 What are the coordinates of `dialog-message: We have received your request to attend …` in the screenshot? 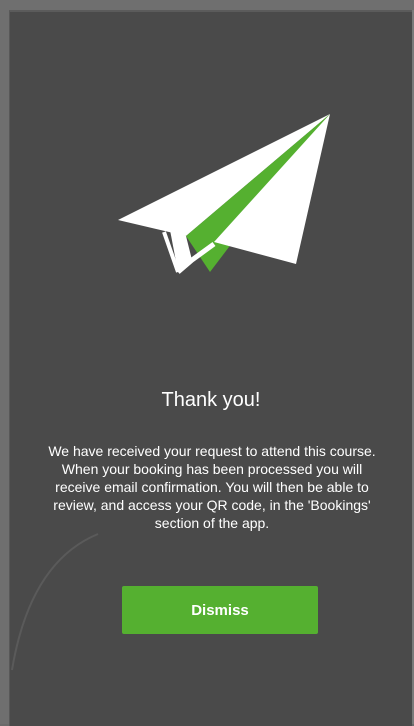 It's located at (212, 487).